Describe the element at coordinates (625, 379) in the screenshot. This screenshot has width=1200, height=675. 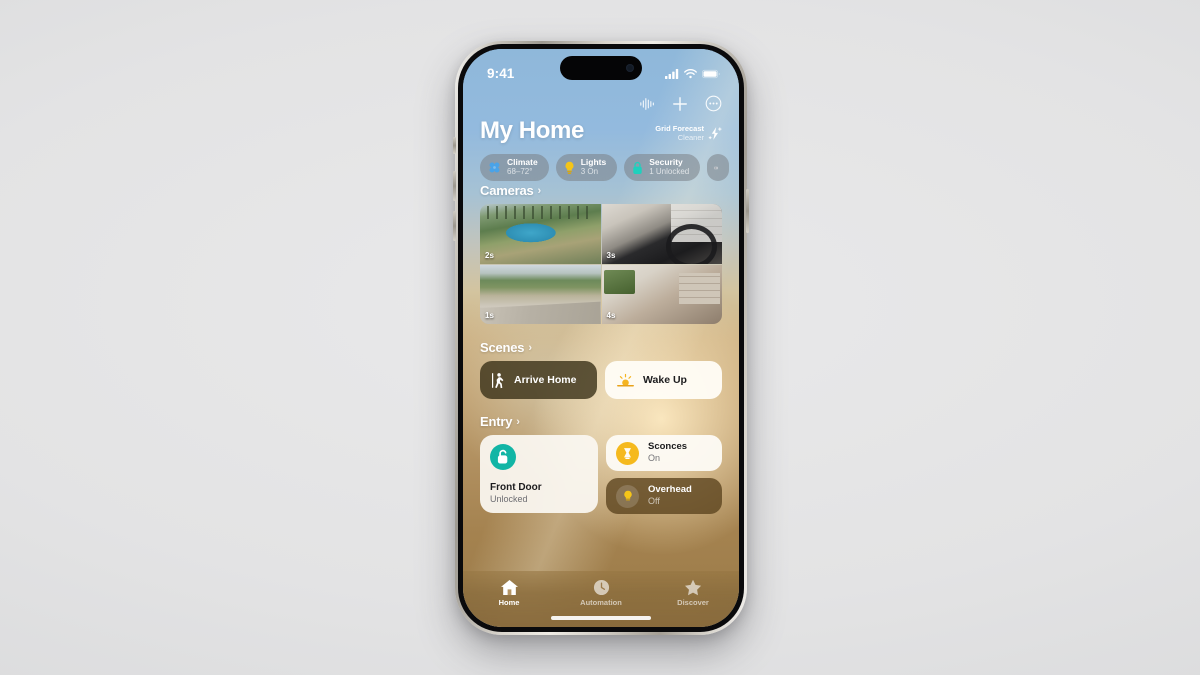
I see `sunrise-icon` at that location.